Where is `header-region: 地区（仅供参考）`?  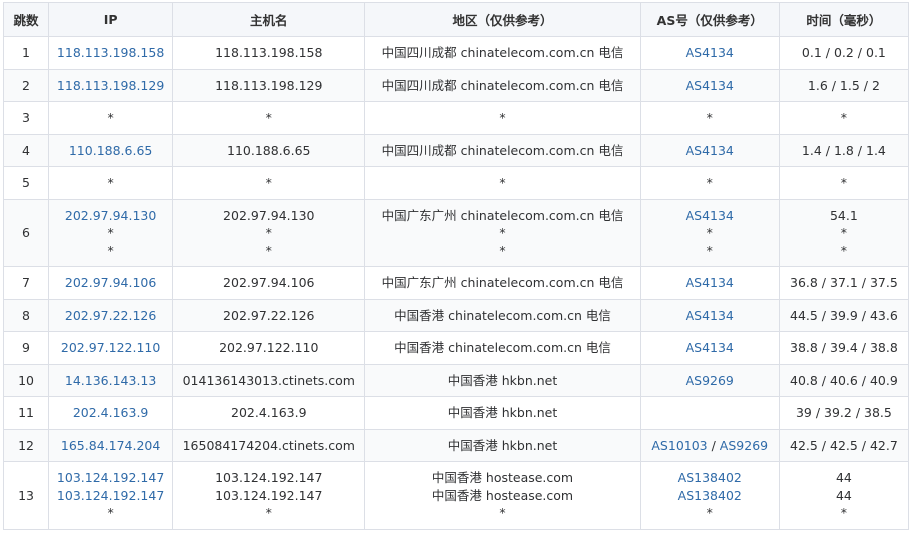
header-region: 地区（仅供参考） is located at coordinates (502, 19).